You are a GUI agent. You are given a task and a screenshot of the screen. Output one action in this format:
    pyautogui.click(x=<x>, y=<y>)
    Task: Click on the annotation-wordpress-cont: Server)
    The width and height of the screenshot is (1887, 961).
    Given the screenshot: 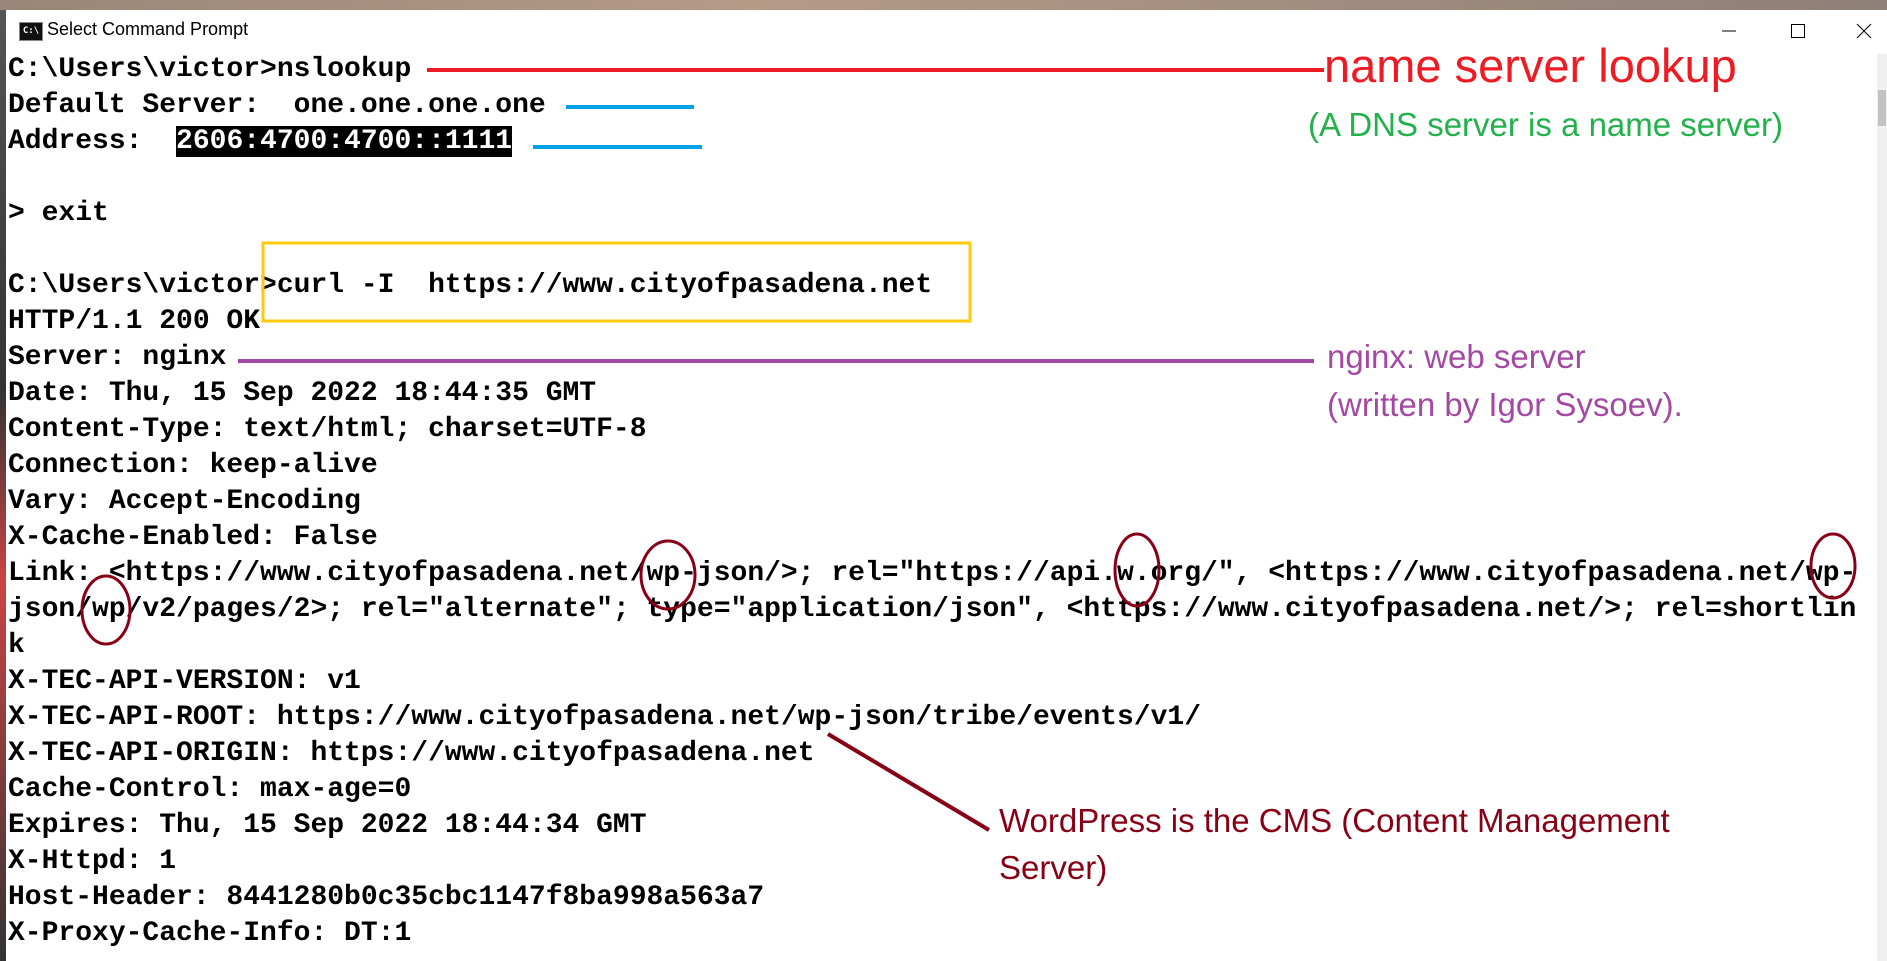 What is the action you would take?
    pyautogui.click(x=1053, y=867)
    